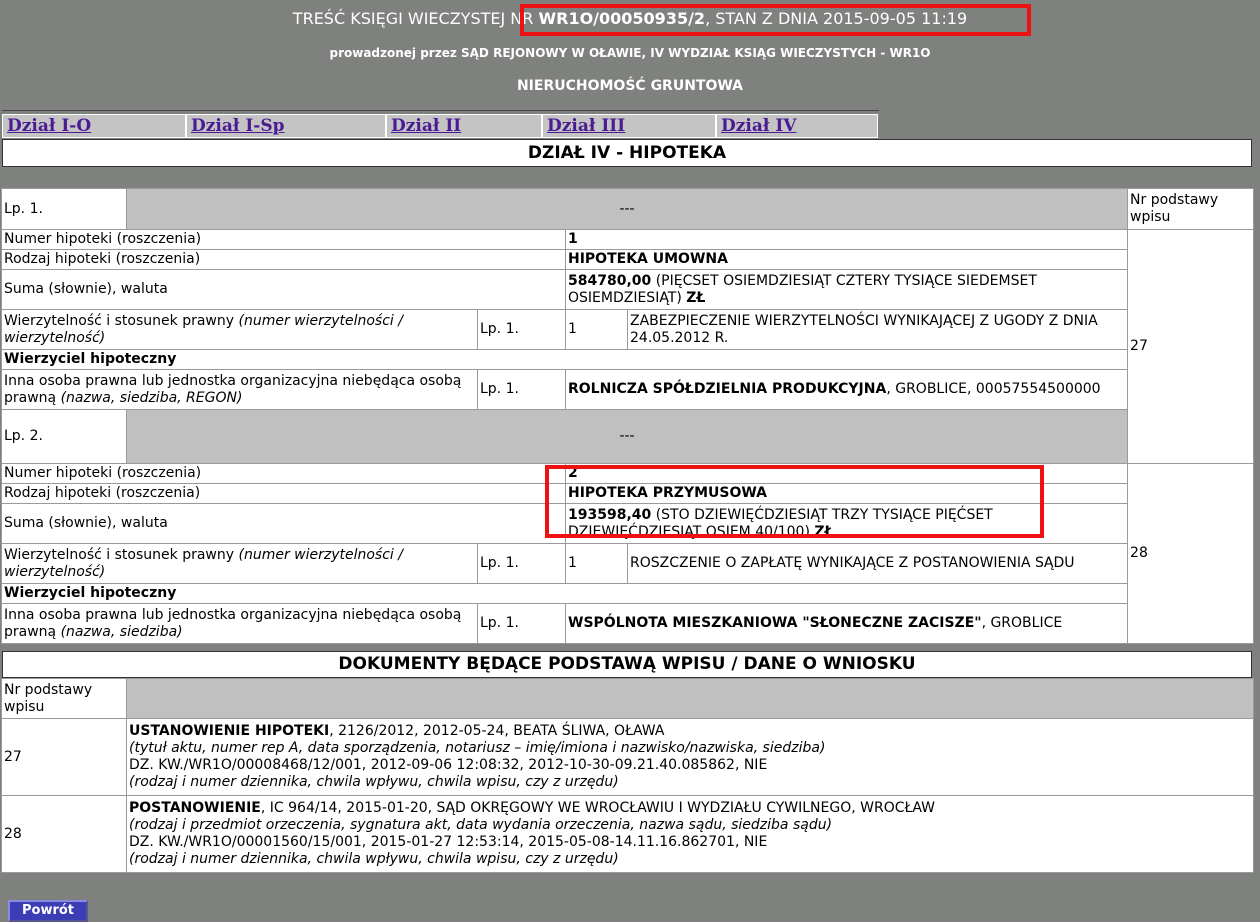 This screenshot has height=922, width=1260. What do you see at coordinates (64, 436) in the screenshot?
I see `entry-lp: Lp. 2.` at bounding box center [64, 436].